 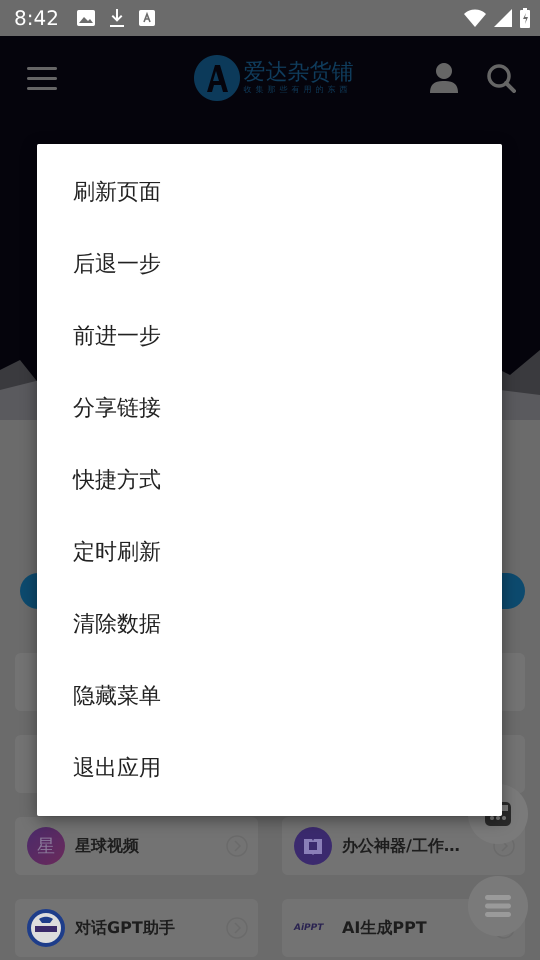 I want to click on menu-item: 快捷方式, so click(x=269, y=480).